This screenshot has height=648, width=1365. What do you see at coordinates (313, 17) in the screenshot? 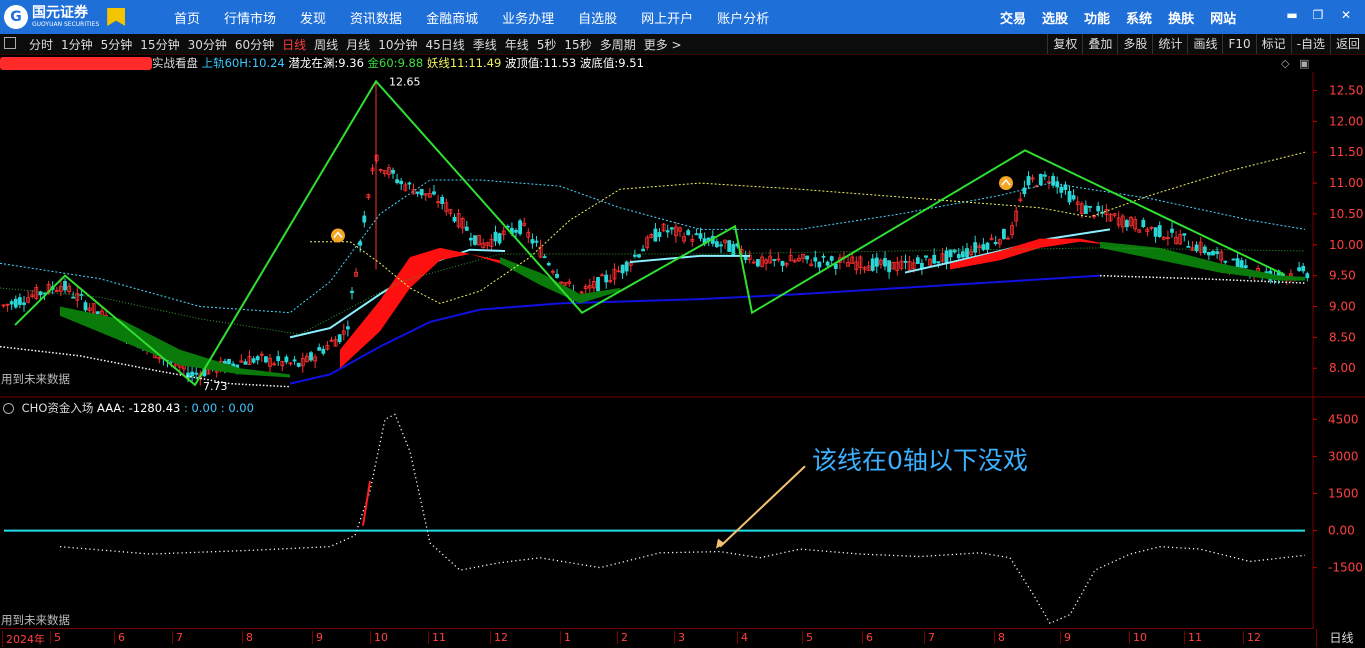
I see `menu-discover: 发现` at bounding box center [313, 17].